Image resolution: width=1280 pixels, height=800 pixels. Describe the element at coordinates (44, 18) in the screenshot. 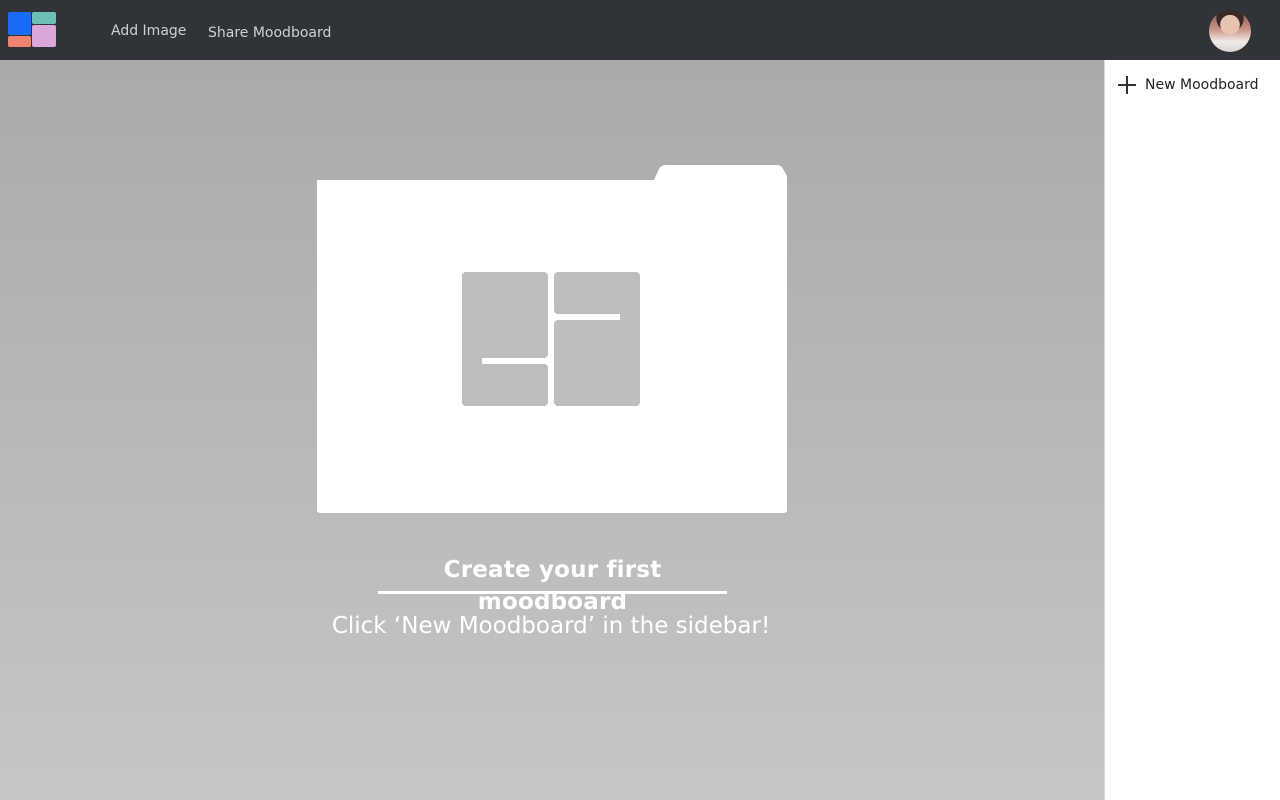

I see `logo-teal-square` at that location.